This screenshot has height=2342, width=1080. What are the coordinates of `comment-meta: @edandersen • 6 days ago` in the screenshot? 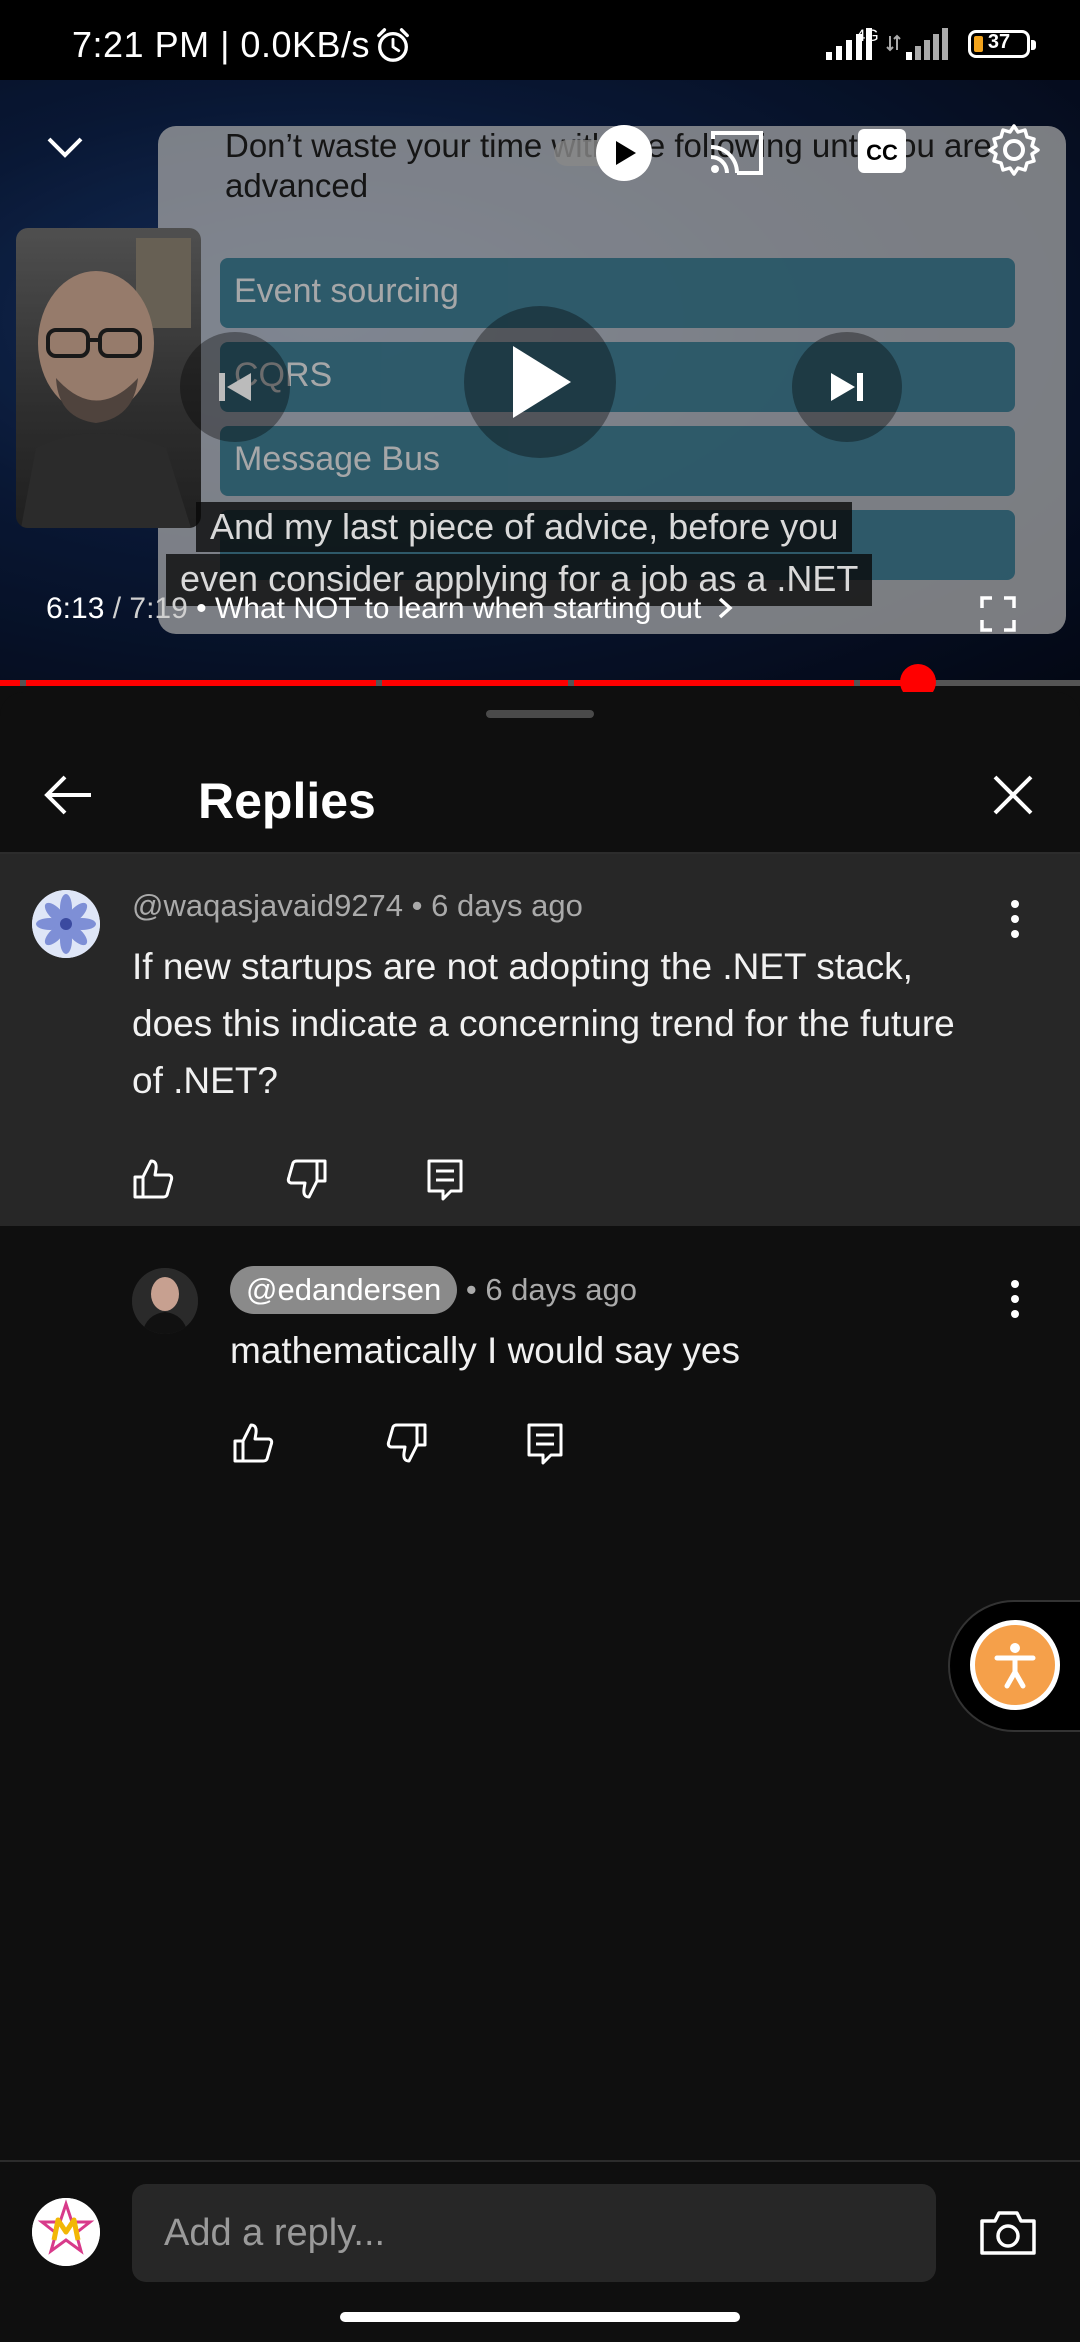 It's located at (433, 1290).